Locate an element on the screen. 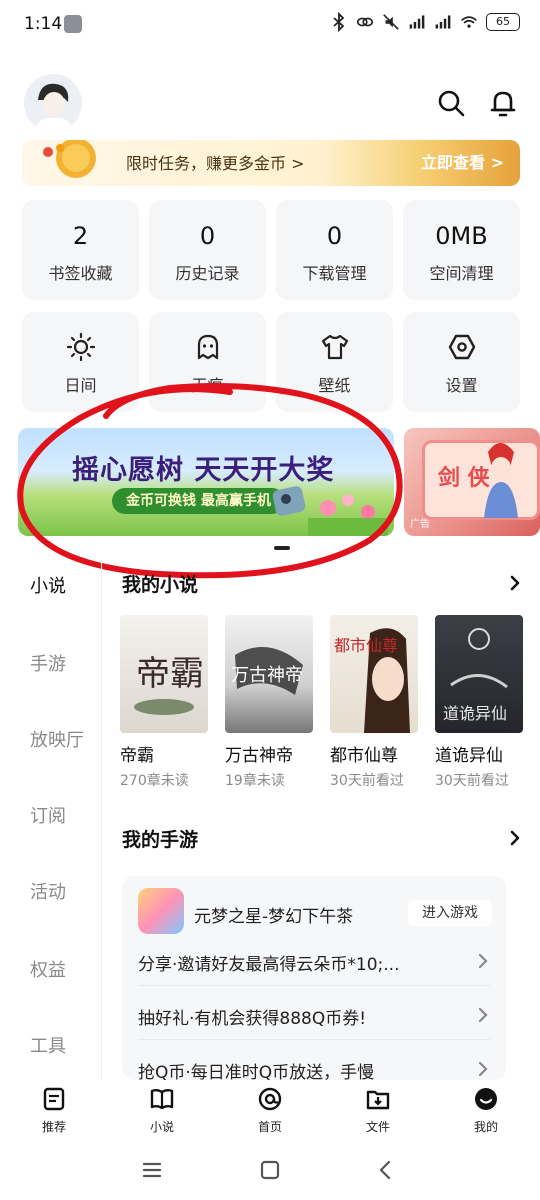 This screenshot has height=1200, width=540. game-row-text: 抽好礼·有机会获得888Q币券! is located at coordinates (252, 1019).